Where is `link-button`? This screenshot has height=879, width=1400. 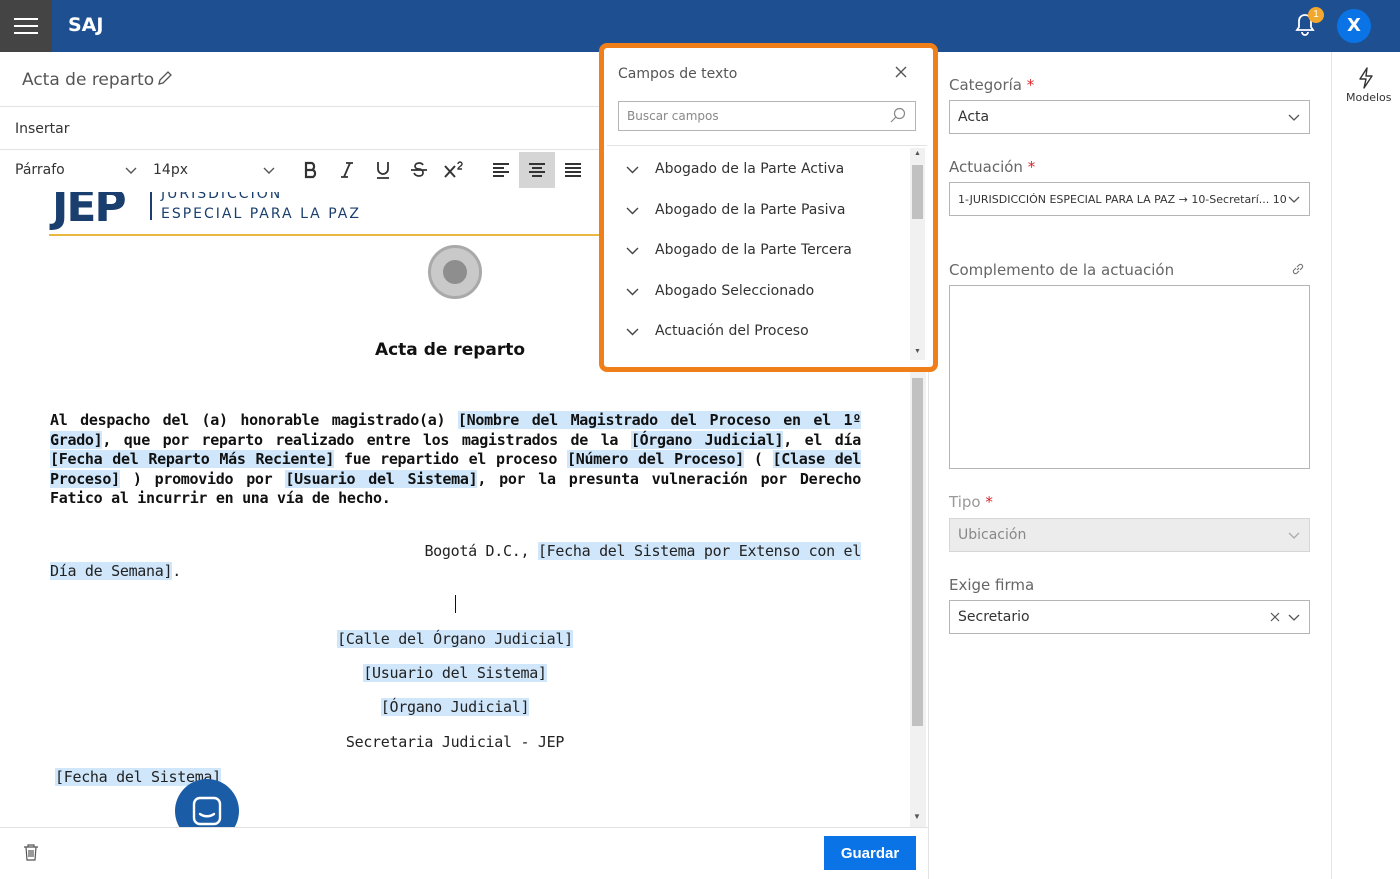 link-button is located at coordinates (1298, 269).